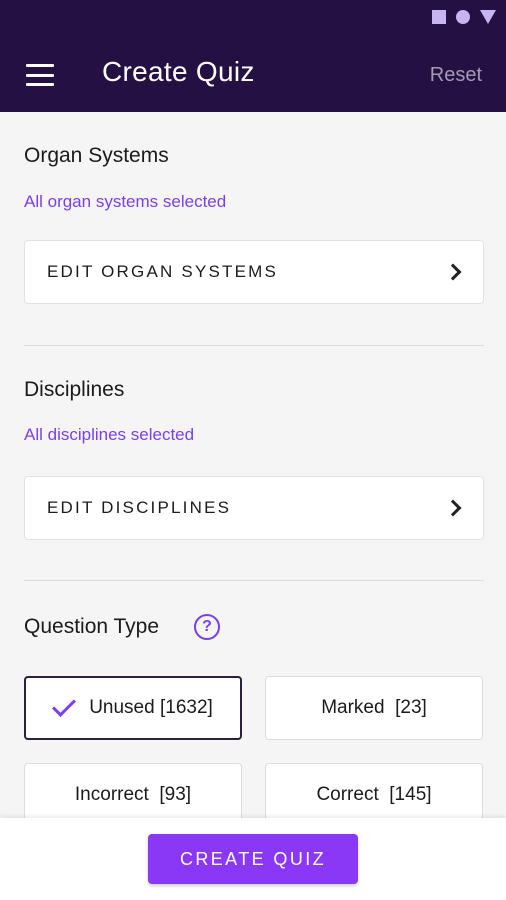 The image size is (506, 900). Describe the element at coordinates (178, 71) in the screenshot. I see `page-title: Create Quiz` at that location.